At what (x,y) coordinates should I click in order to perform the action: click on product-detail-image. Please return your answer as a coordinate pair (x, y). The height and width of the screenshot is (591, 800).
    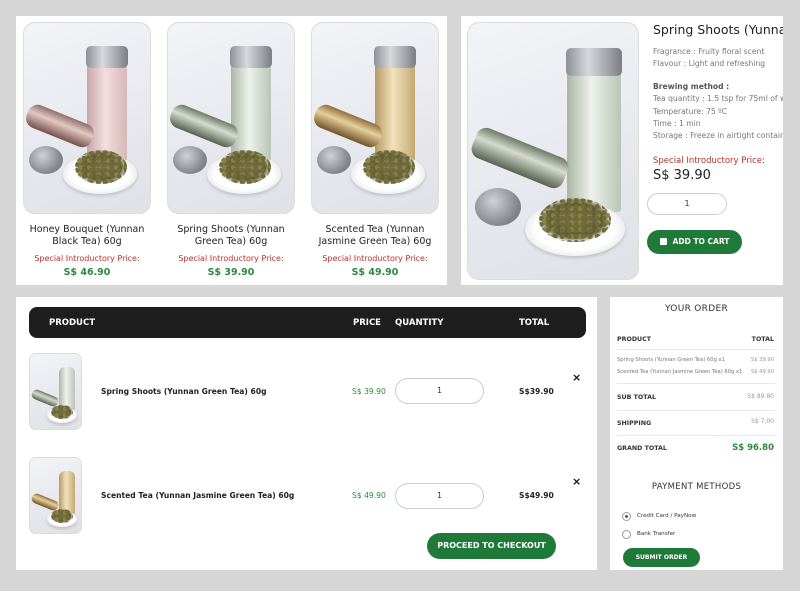
    Looking at the image, I should click on (553, 151).